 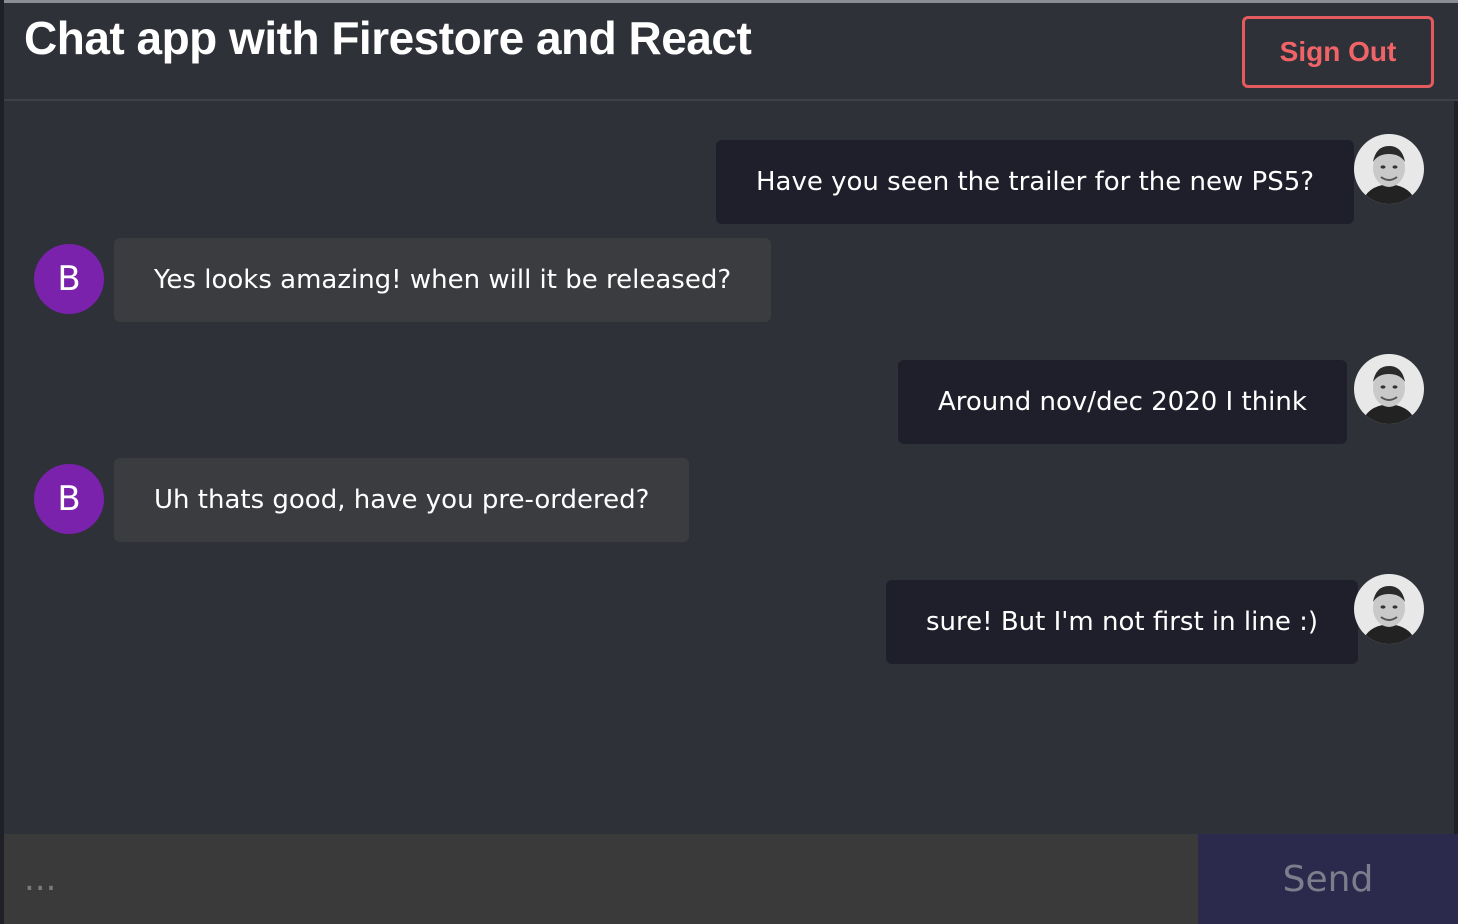 What do you see at coordinates (1338, 52) in the screenshot?
I see `sign-out-button: Sign Out` at bounding box center [1338, 52].